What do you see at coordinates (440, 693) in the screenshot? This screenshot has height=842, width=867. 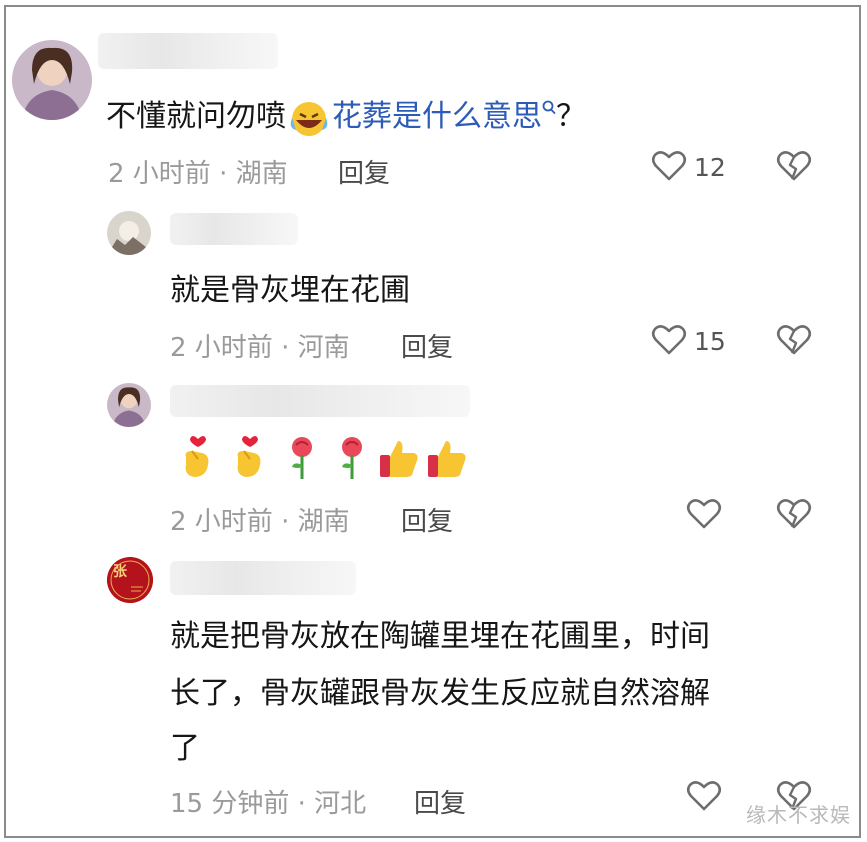 I see `comment-text-line: 长了，骨灰罐跟骨灰发生反应就自然溶解` at bounding box center [440, 693].